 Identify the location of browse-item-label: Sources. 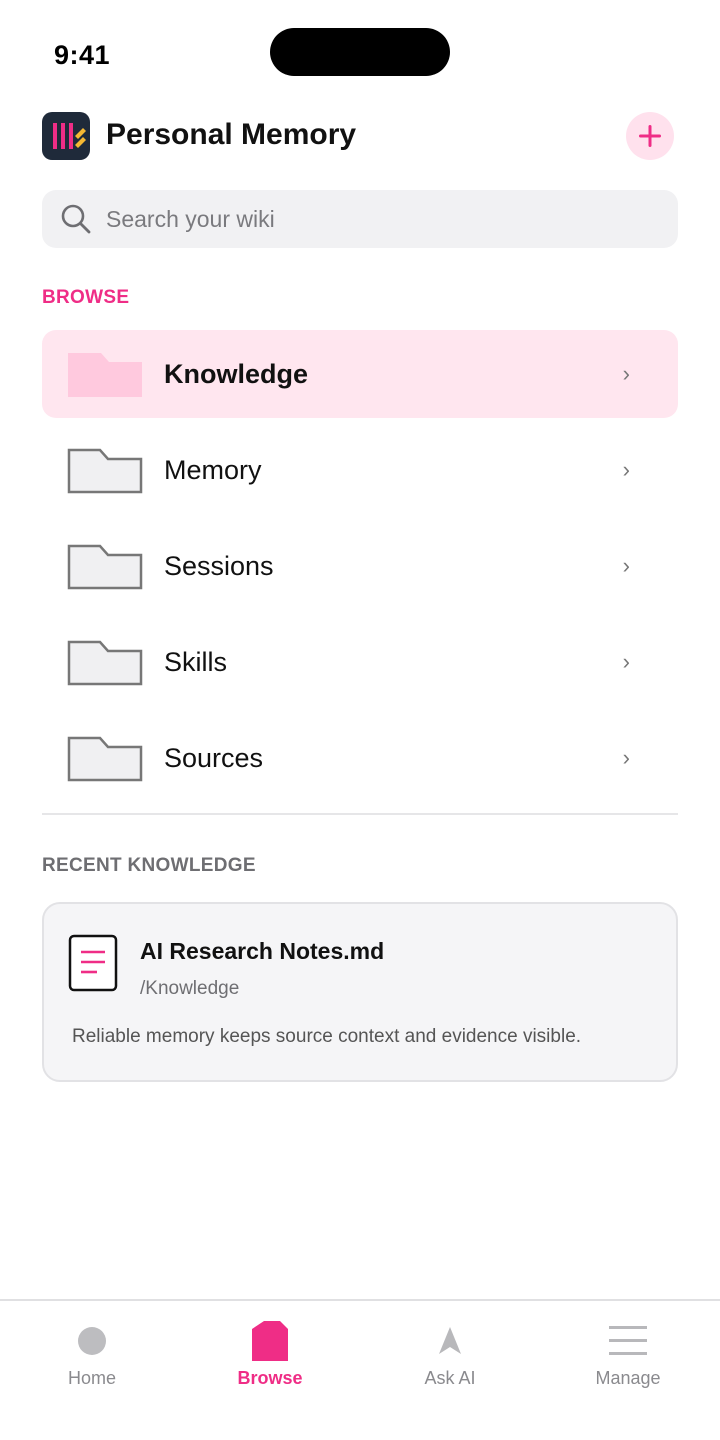
(214, 757).